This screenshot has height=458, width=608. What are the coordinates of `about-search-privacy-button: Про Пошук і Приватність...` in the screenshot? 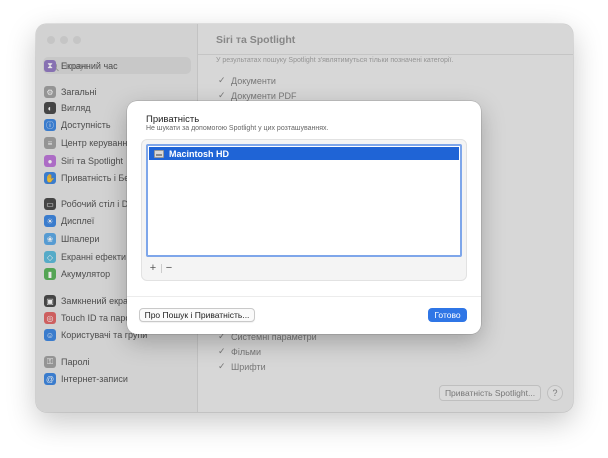 It's located at (197, 315).